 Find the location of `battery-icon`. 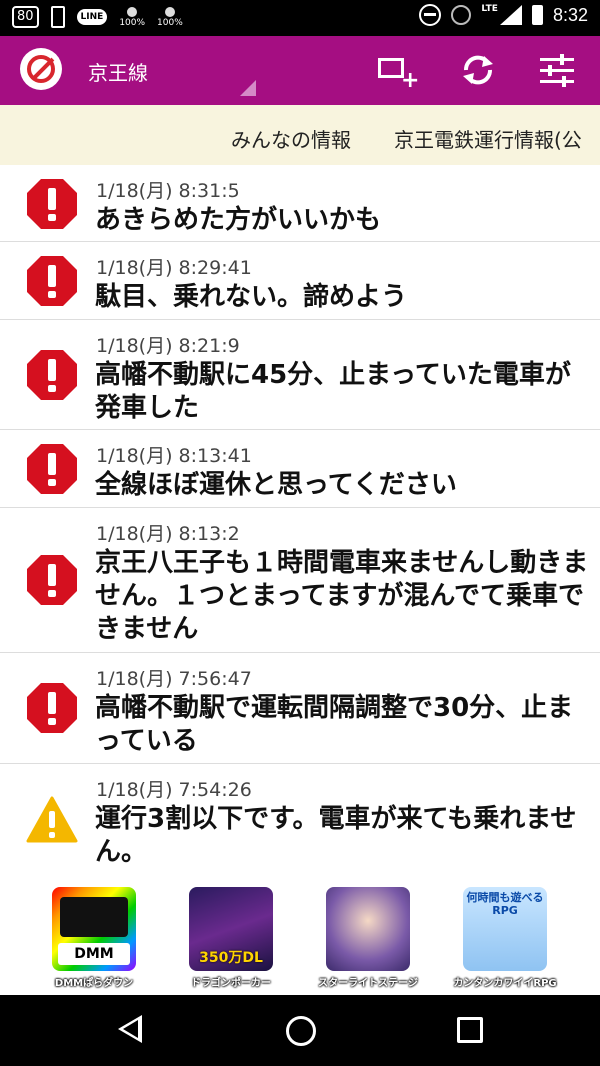

battery-icon is located at coordinates (537, 15).